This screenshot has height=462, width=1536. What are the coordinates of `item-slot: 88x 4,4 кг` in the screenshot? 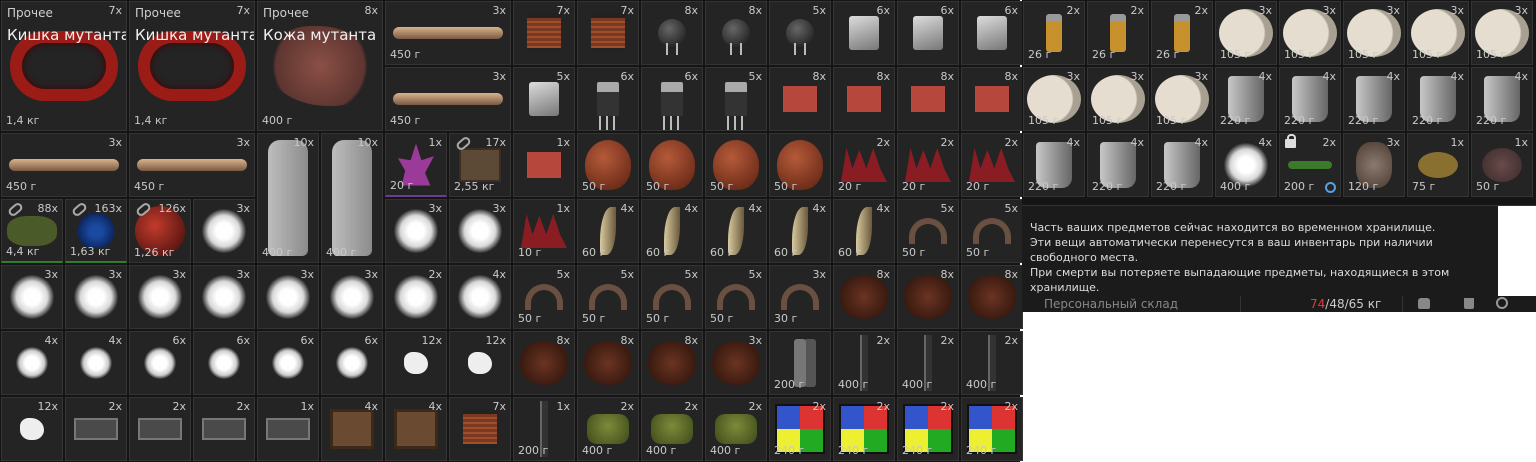 It's located at (32, 231).